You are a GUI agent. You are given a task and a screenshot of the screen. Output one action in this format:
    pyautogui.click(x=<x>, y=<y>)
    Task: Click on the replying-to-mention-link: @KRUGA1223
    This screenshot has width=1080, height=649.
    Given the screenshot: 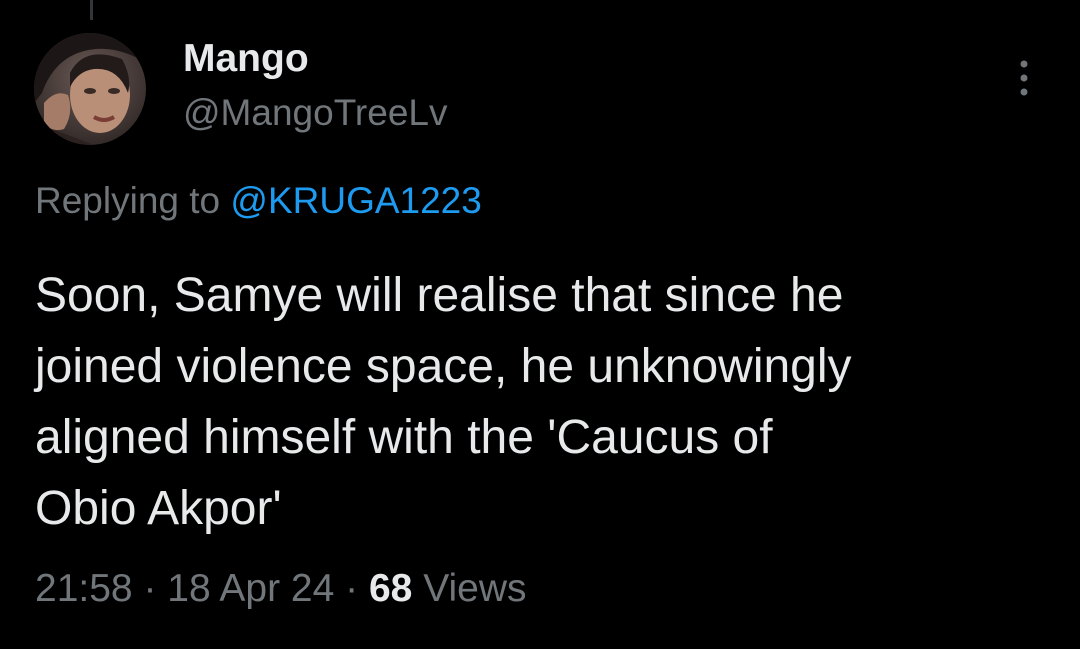 What is the action you would take?
    pyautogui.click(x=355, y=200)
    